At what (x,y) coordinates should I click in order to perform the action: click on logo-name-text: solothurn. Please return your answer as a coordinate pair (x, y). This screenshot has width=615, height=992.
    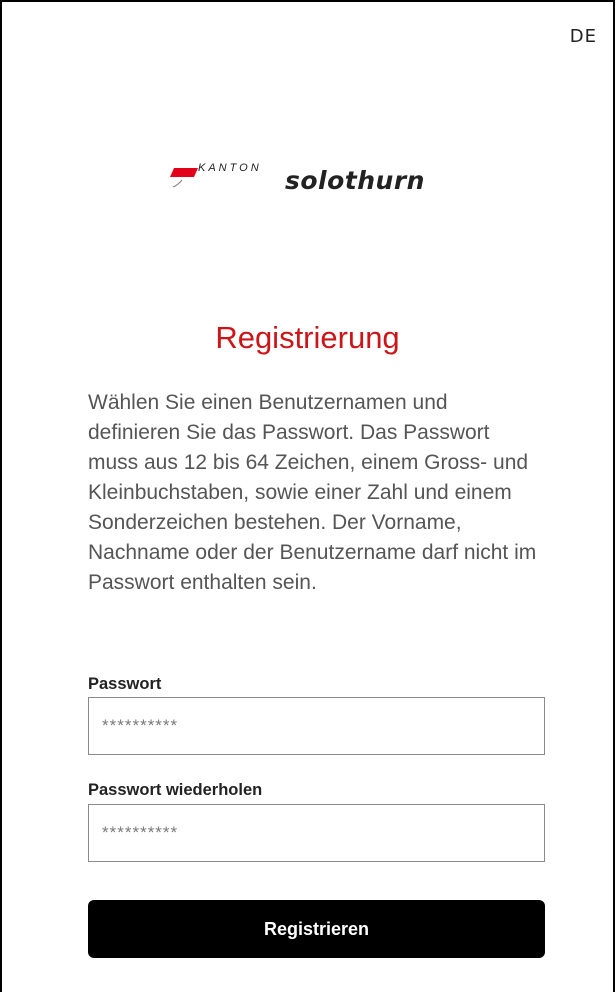
    Looking at the image, I should click on (355, 180).